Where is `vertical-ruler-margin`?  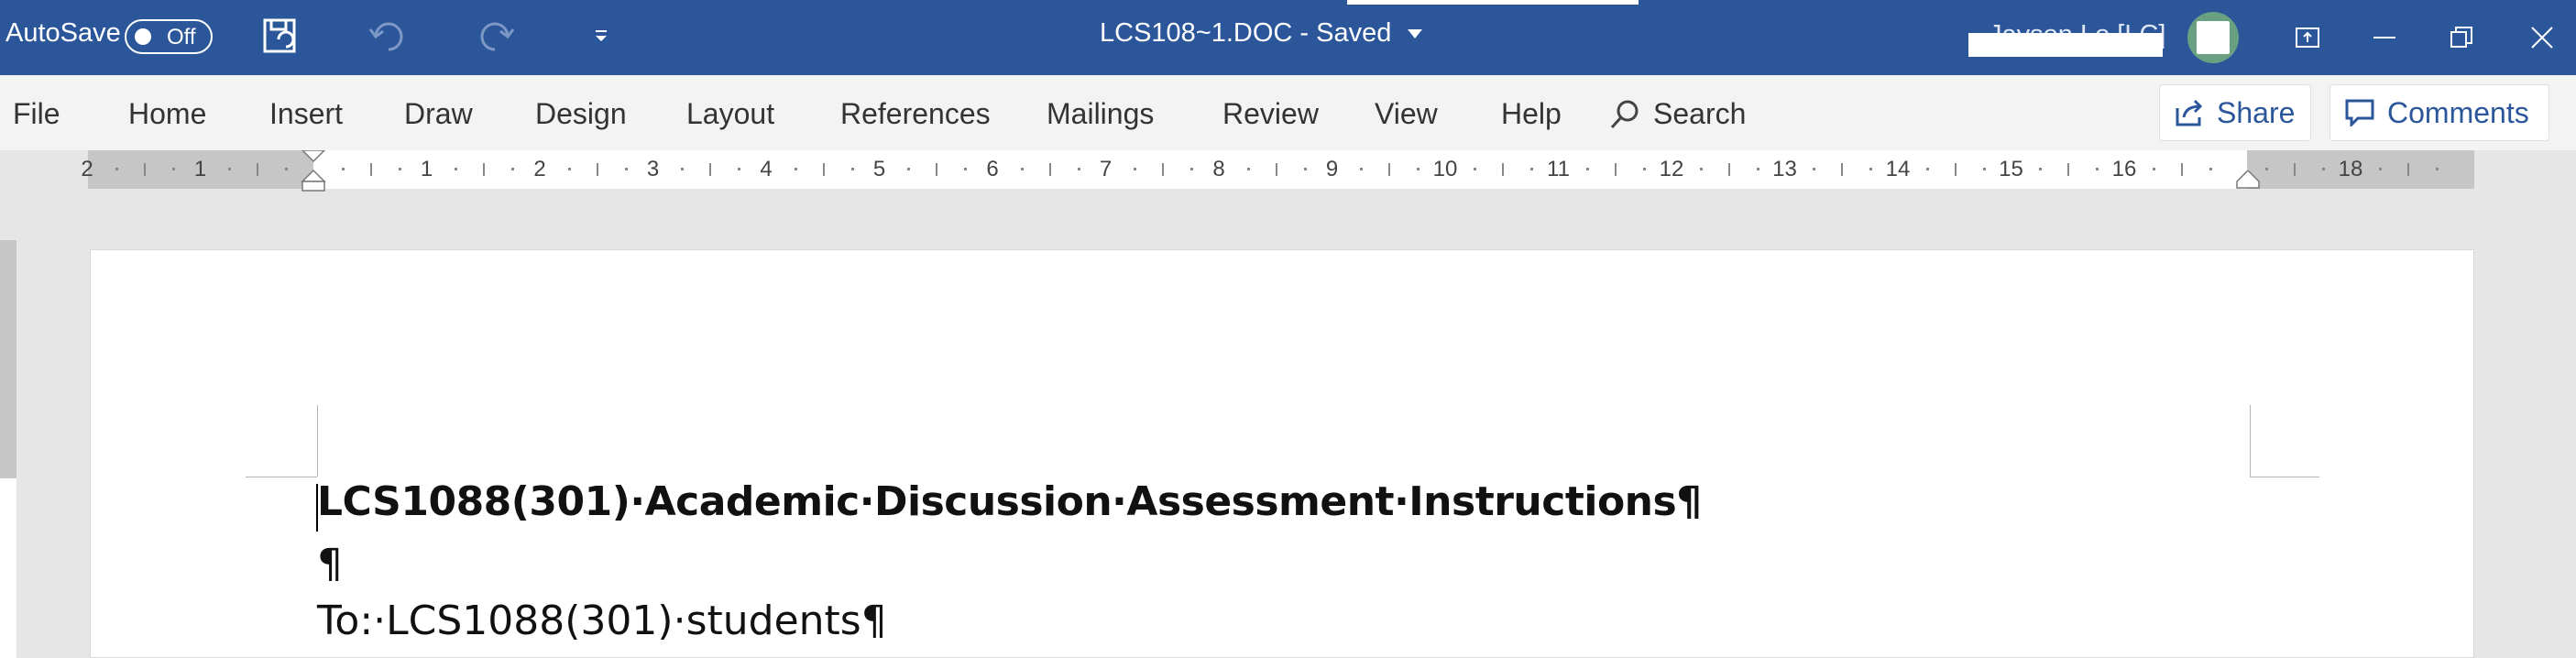
vertical-ruler-margin is located at coordinates (8, 359).